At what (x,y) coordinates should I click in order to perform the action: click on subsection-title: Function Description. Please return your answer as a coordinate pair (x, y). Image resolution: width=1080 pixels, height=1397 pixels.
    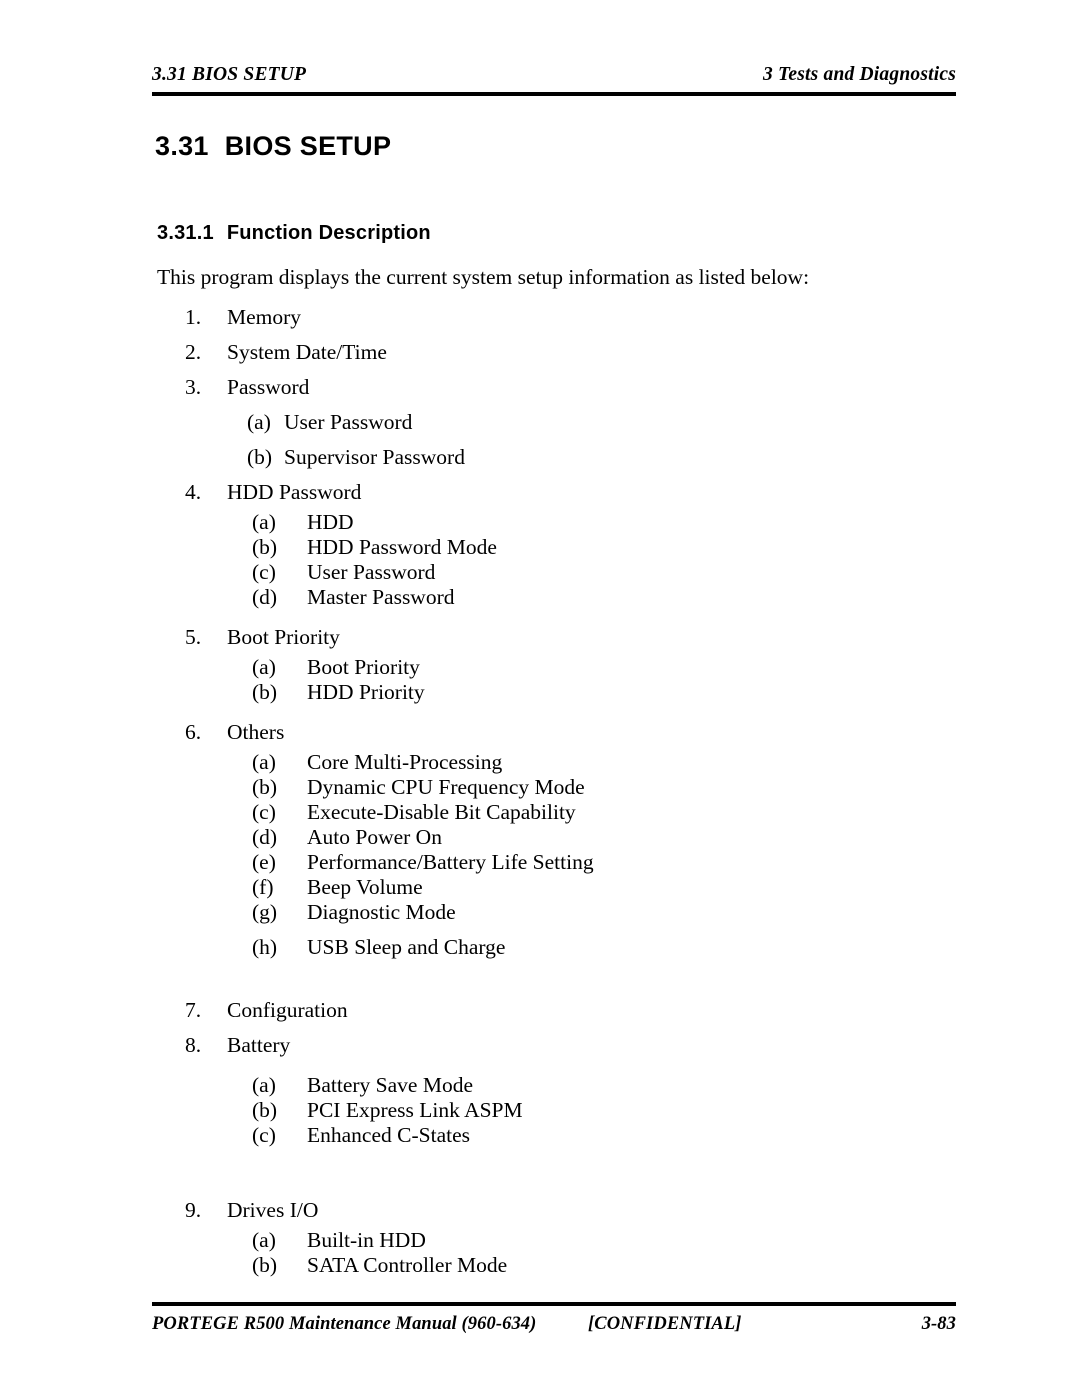
    Looking at the image, I should click on (328, 233).